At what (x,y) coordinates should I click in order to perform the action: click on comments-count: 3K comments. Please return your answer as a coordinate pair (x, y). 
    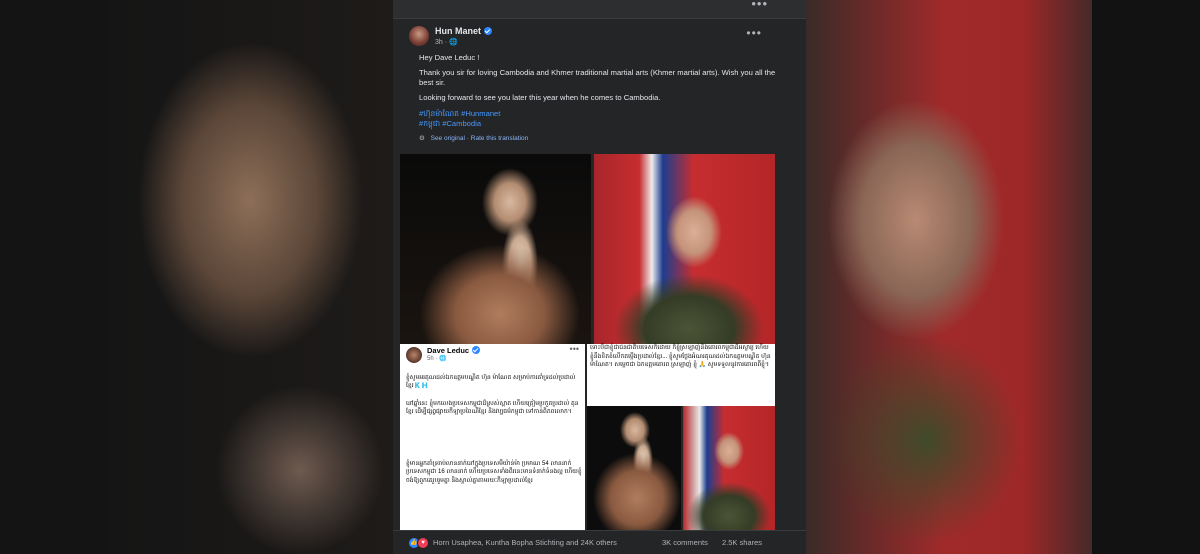
    Looking at the image, I should click on (685, 542).